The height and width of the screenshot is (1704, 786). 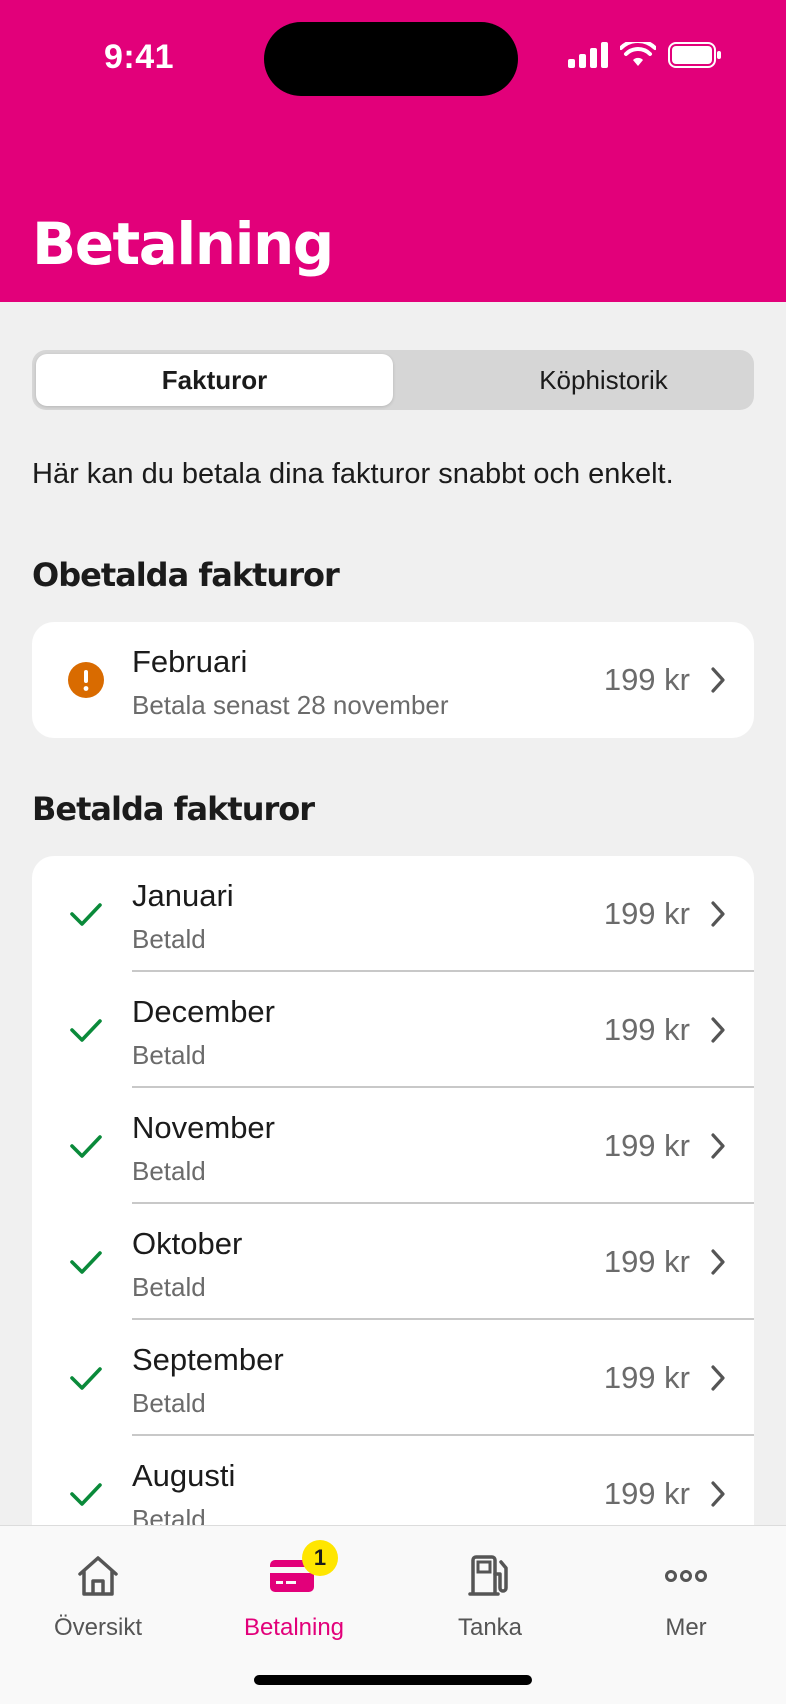 I want to click on invoice-row: December Betald 199 kr, so click(x=393, y=1030).